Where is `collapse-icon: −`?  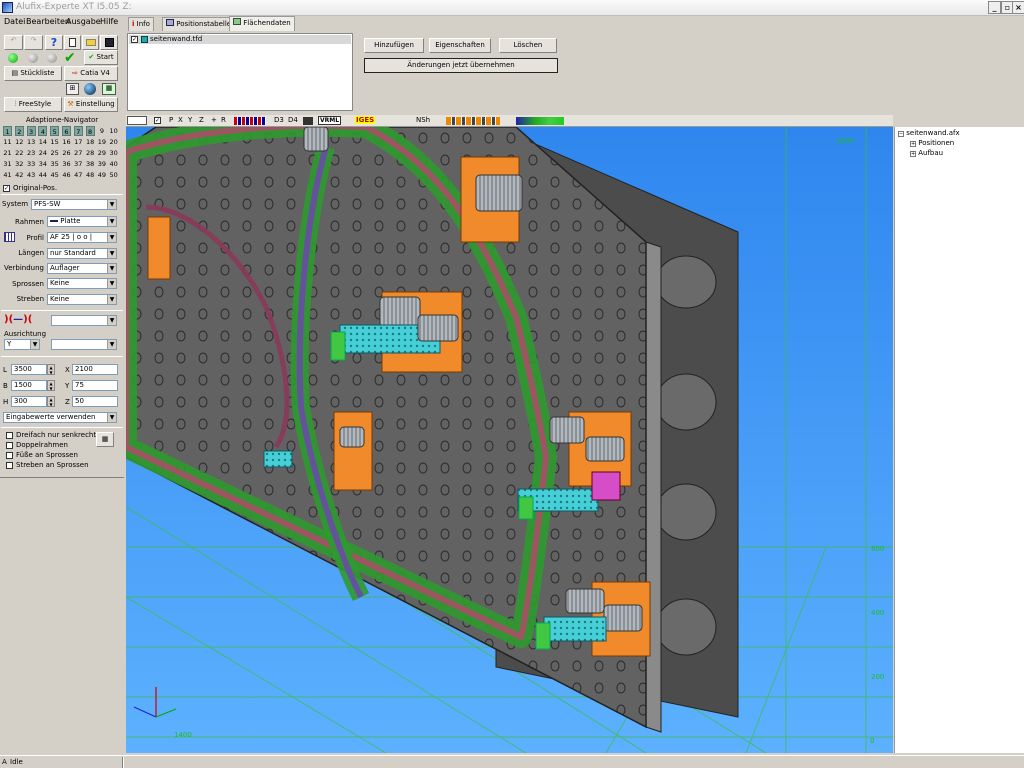
collapse-icon: − is located at coordinates (901, 134).